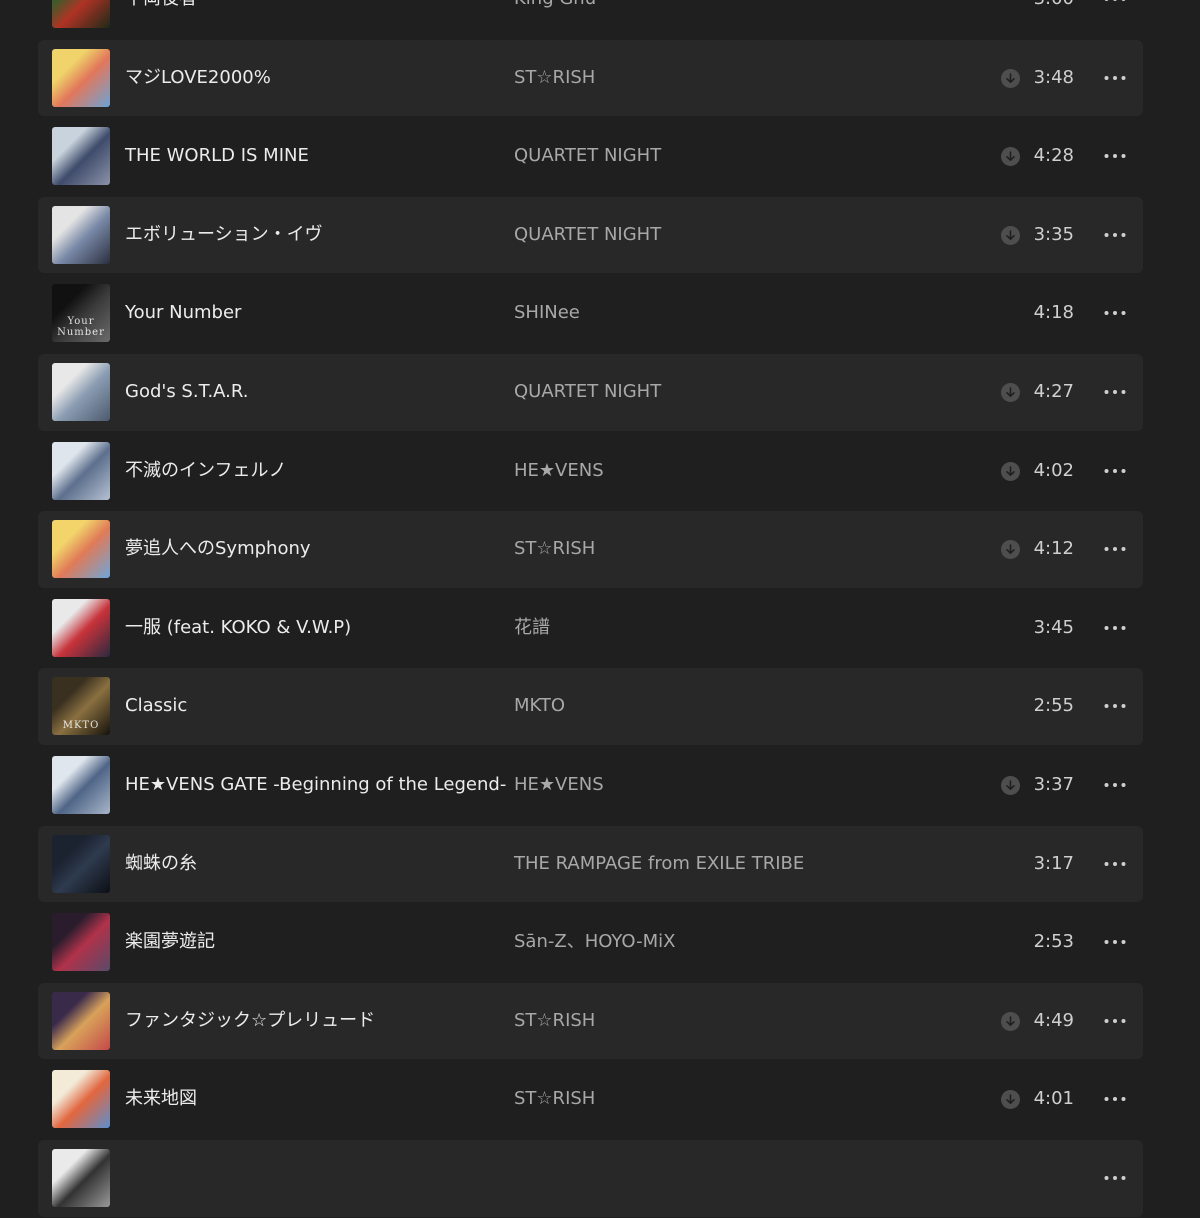 The height and width of the screenshot is (1218, 1200). I want to click on album-artwork-text: MKTO, so click(81, 726).